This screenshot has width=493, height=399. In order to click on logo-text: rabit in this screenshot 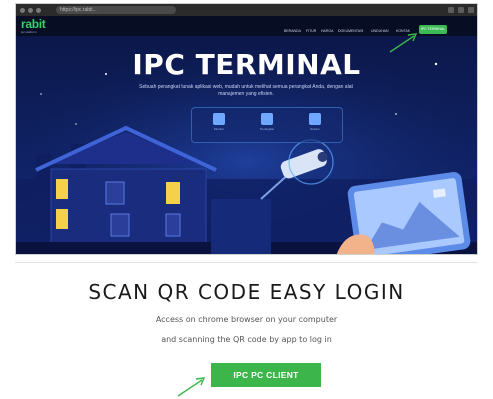, I will do `click(33, 24)`.